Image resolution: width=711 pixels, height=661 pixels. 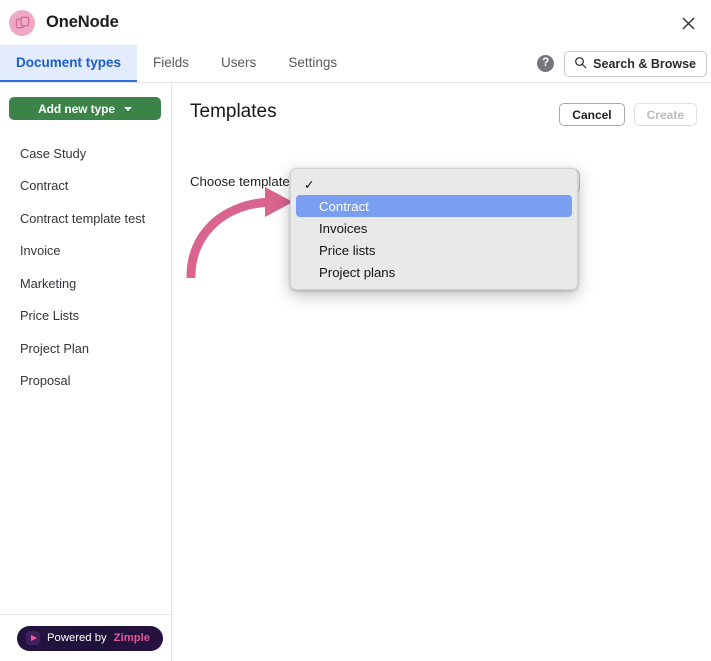 What do you see at coordinates (44, 186) in the screenshot?
I see `sidebar-item-label: Contract` at bounding box center [44, 186].